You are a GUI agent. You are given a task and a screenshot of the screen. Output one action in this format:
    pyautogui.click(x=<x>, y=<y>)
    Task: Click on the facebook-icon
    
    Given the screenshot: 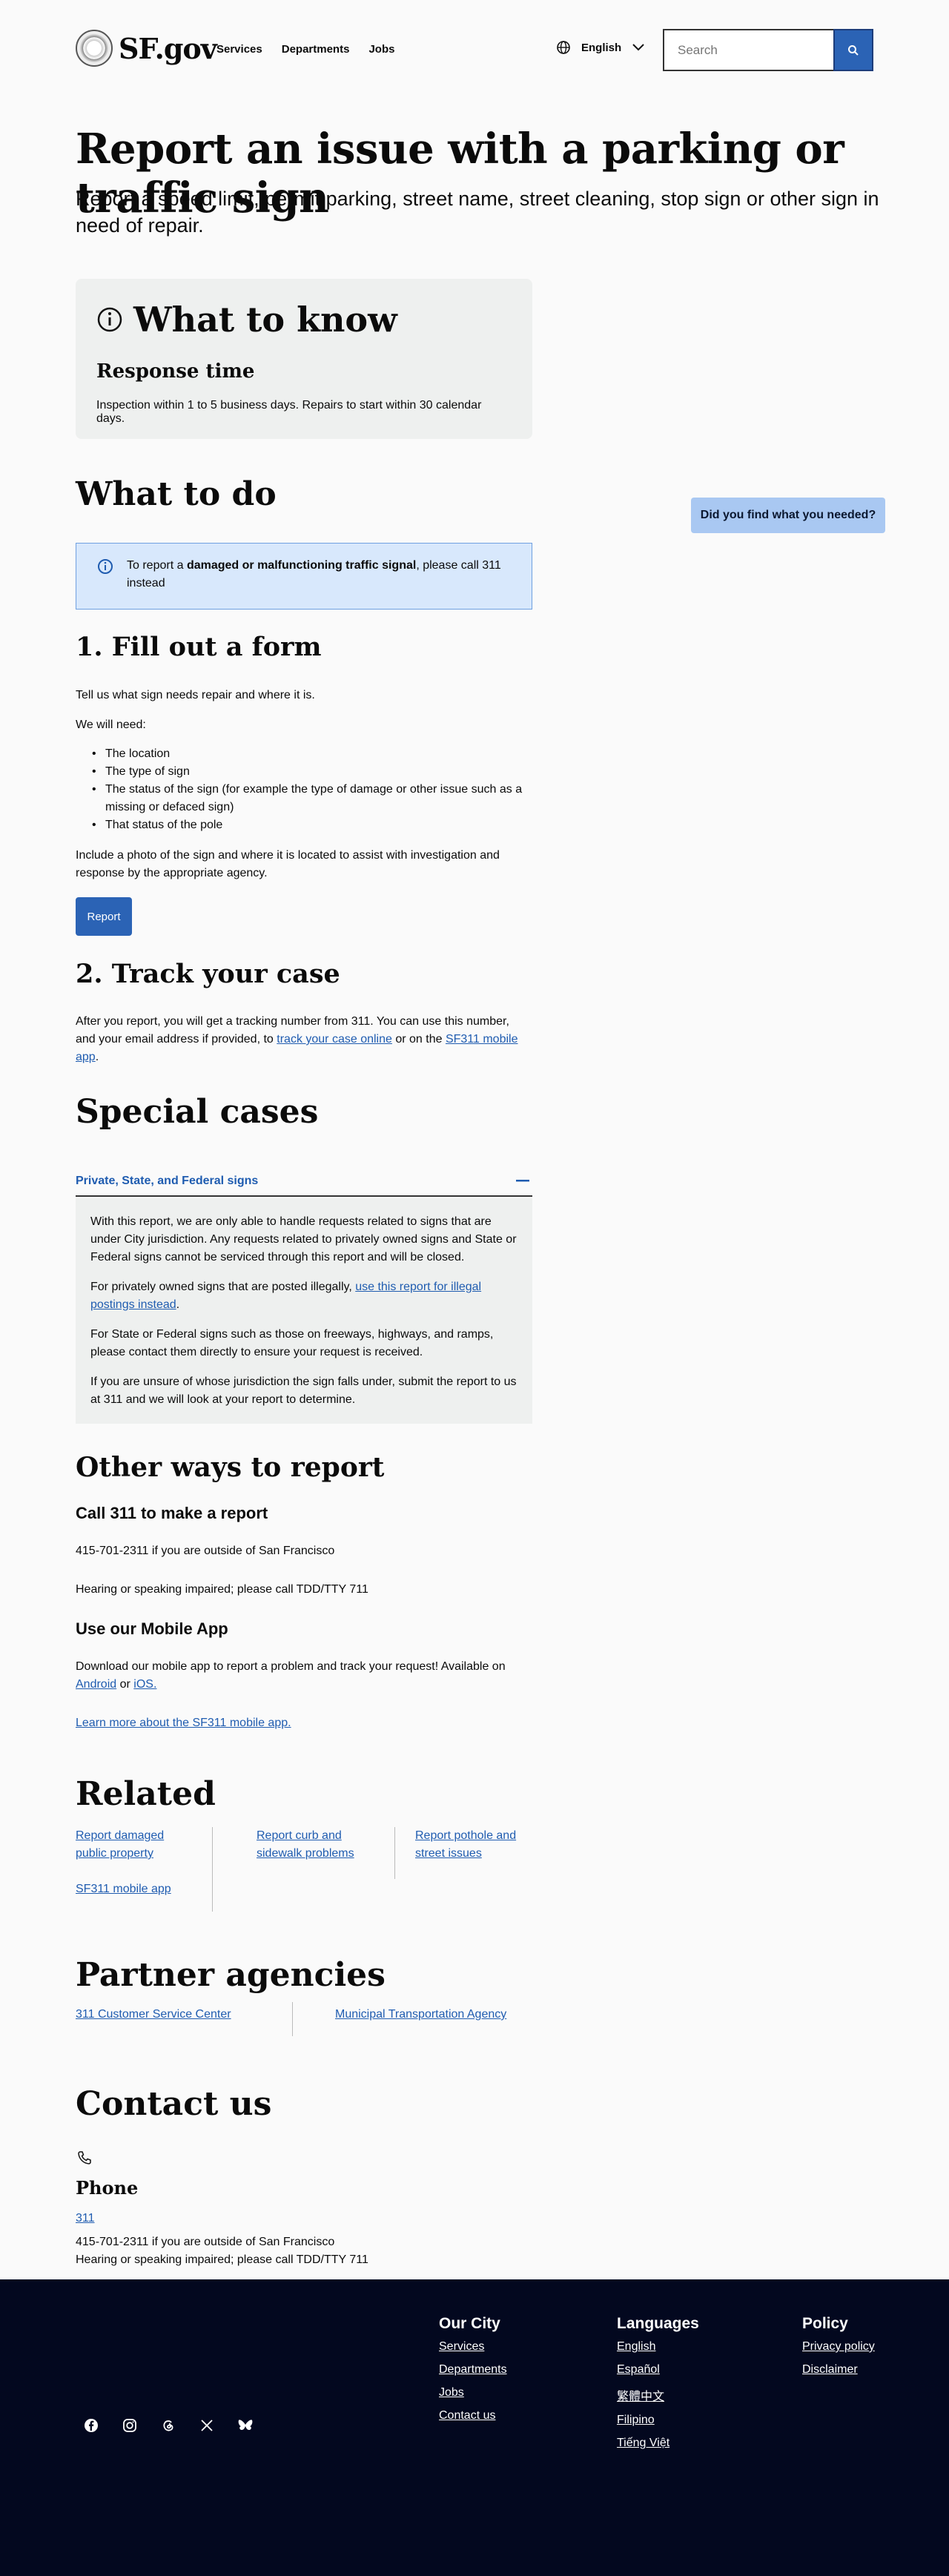 What is the action you would take?
    pyautogui.click(x=91, y=2425)
    